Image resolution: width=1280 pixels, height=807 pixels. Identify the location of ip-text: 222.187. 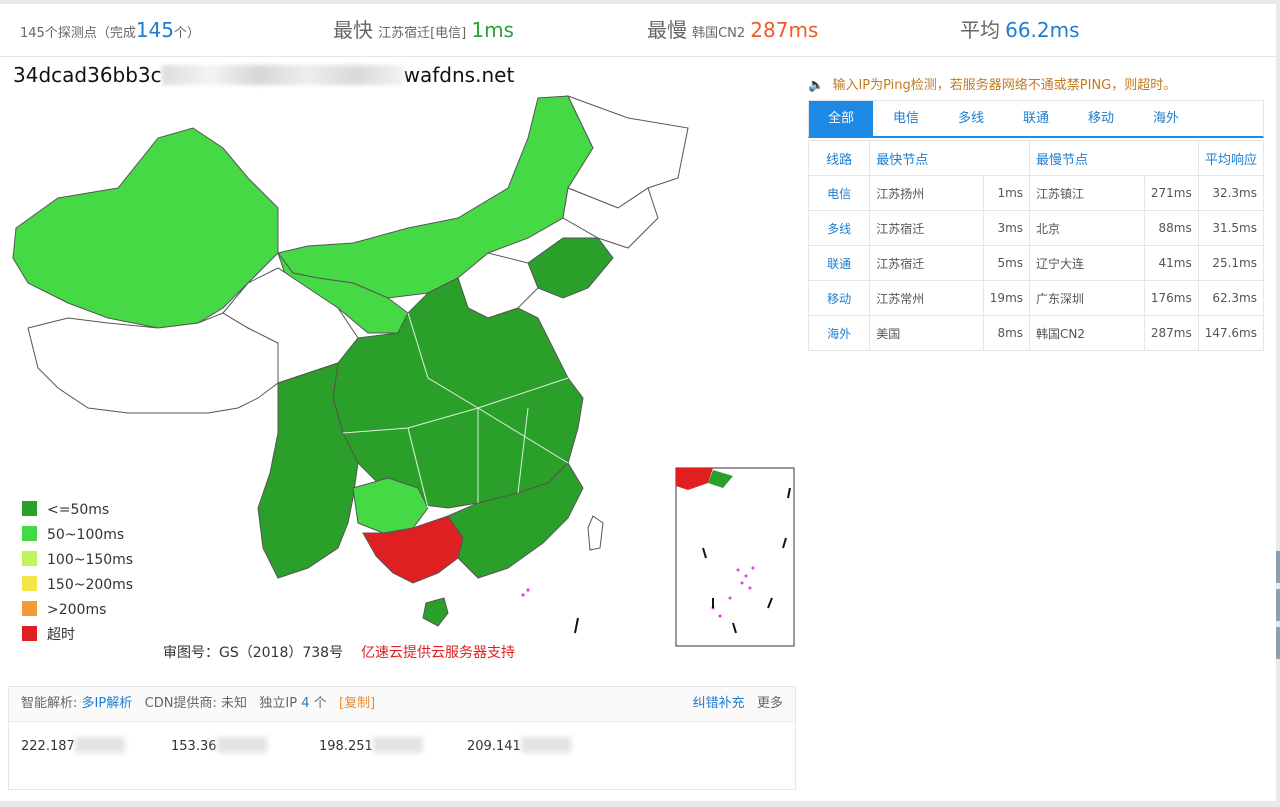
(48, 746).